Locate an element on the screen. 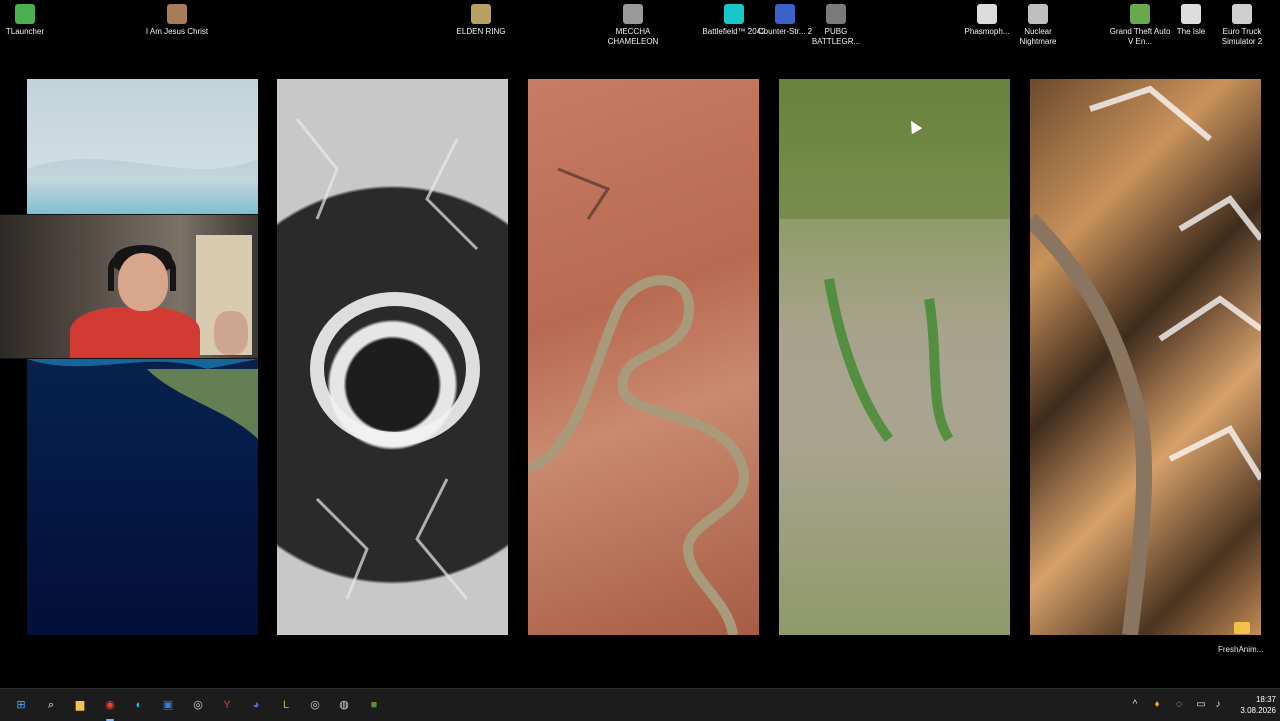  desktop-icon-label: TLauncher is located at coordinates (25, 31).